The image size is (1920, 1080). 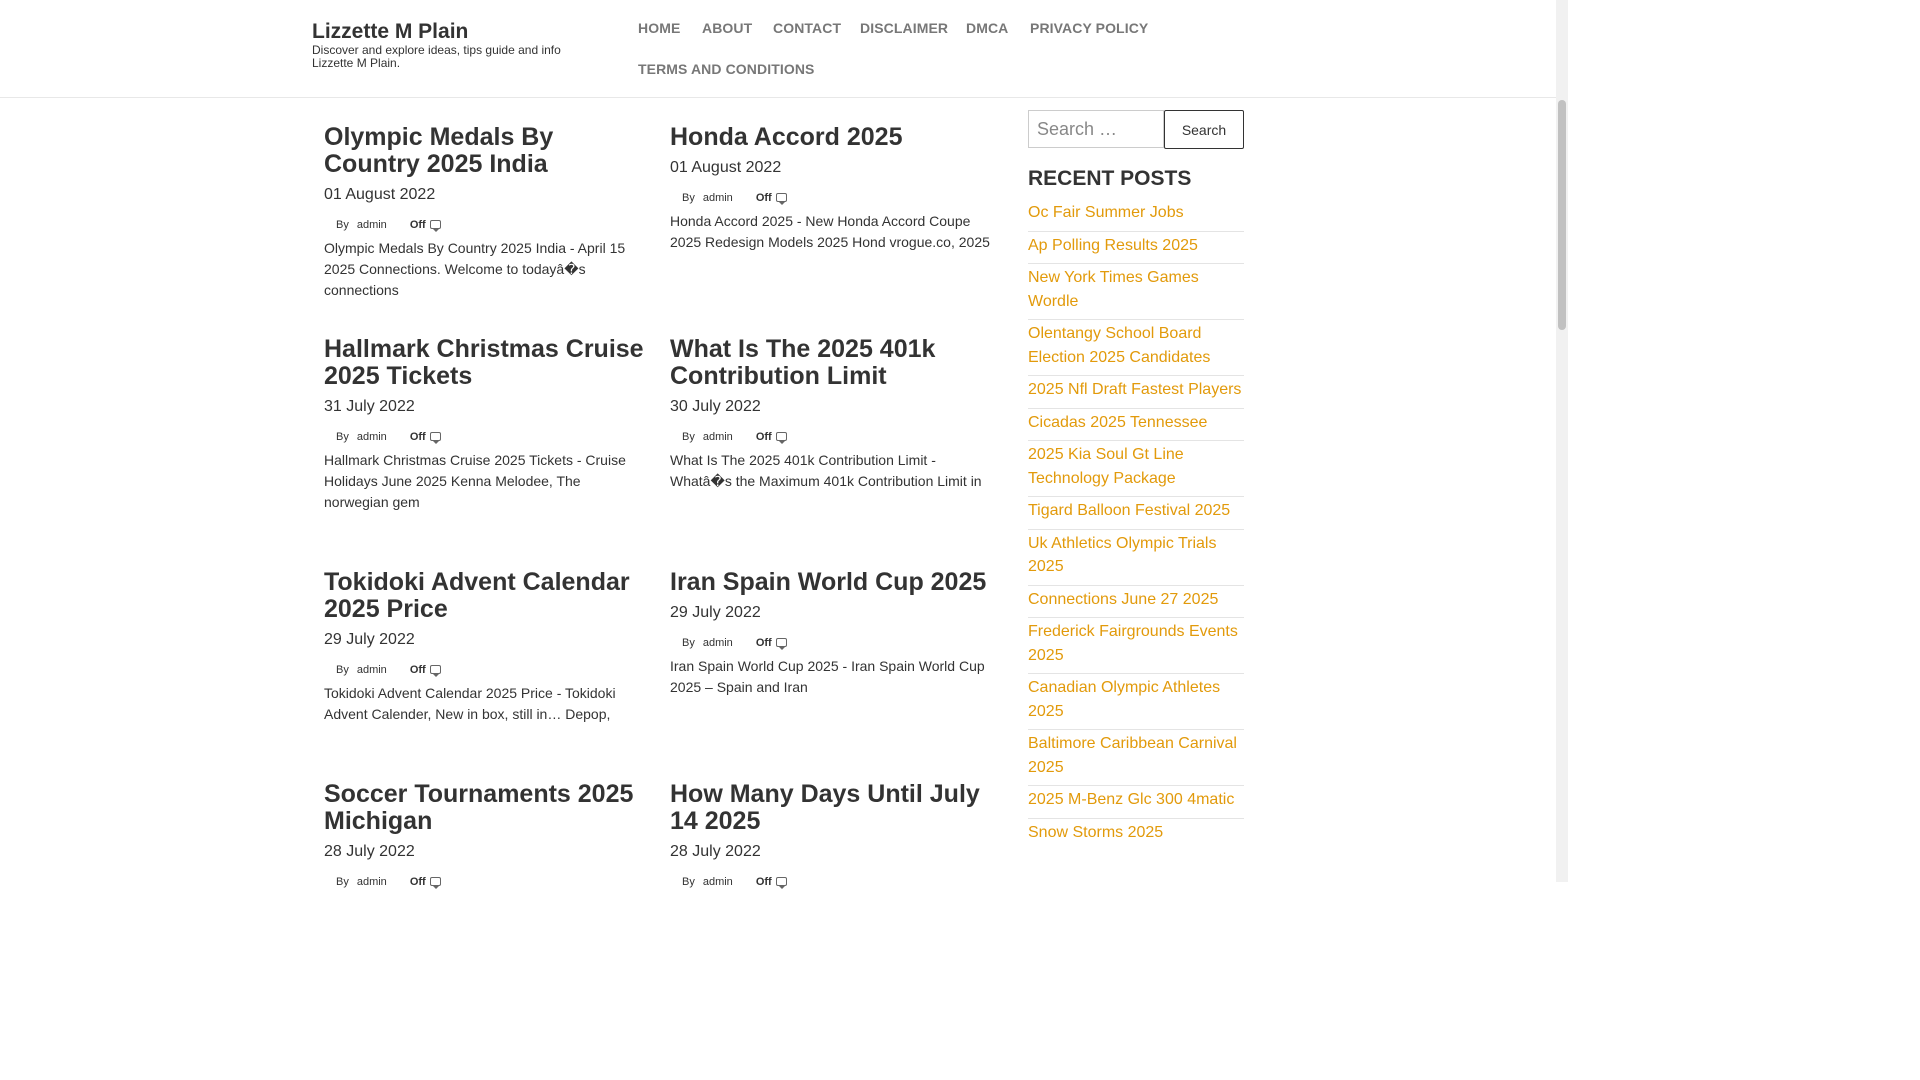 I want to click on nav-privacy-policy: PRIVACY POLICY, so click(x=1089, y=28).